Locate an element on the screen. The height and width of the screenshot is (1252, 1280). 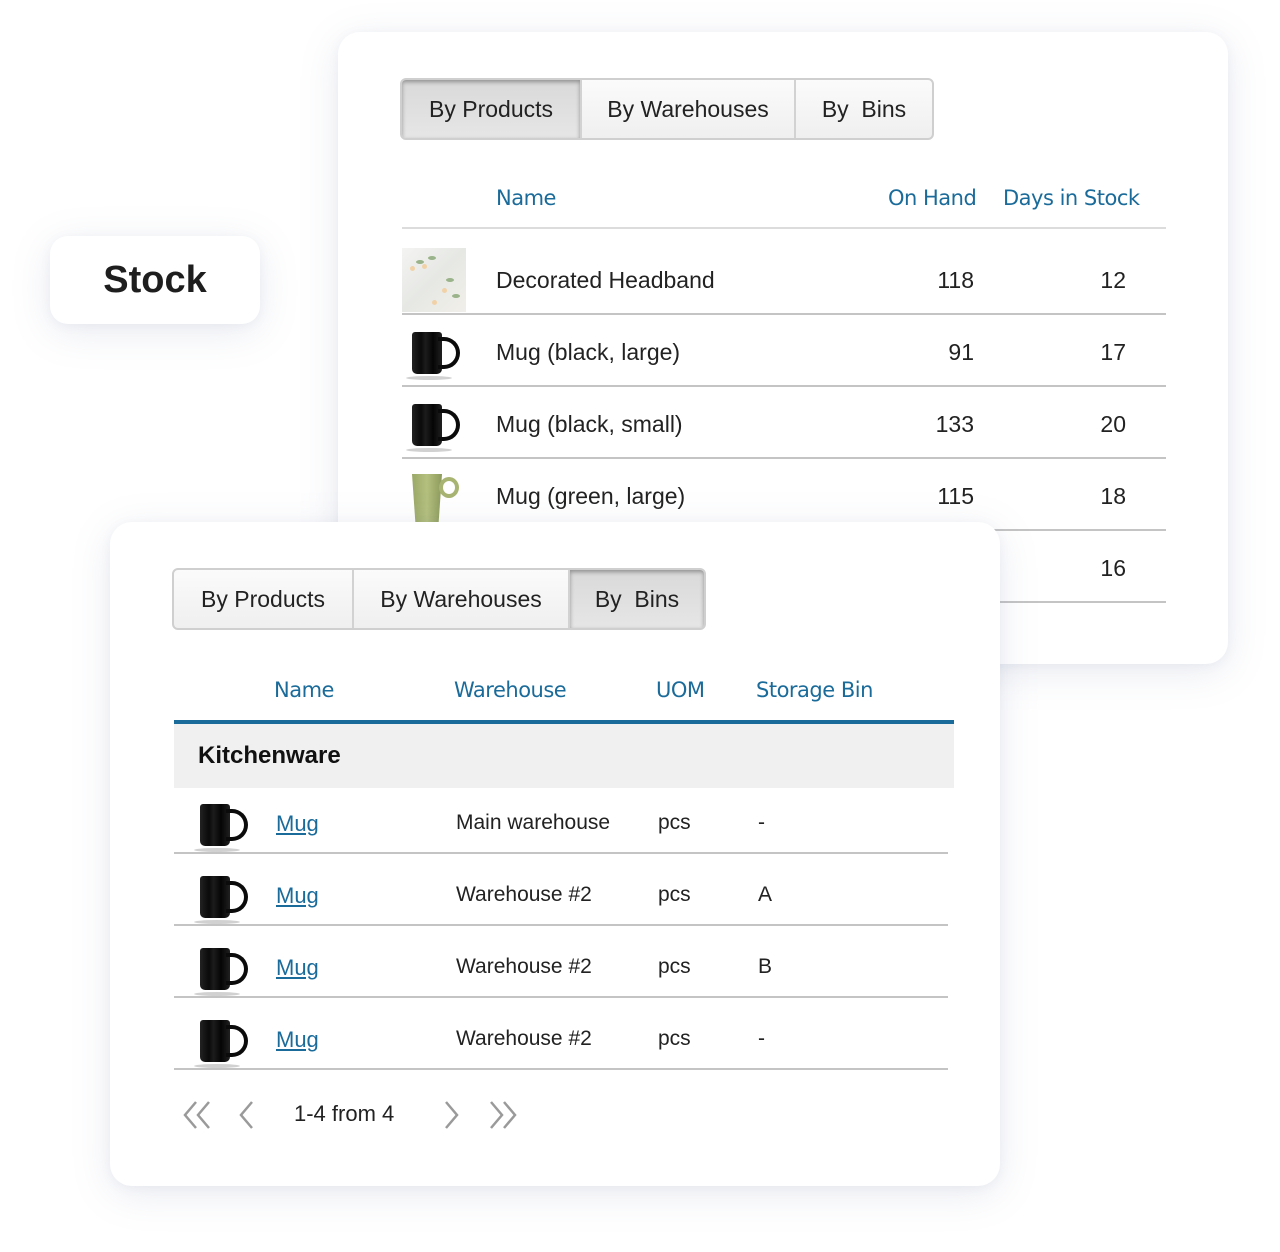
column-header-uom: UOM is located at coordinates (680, 690).